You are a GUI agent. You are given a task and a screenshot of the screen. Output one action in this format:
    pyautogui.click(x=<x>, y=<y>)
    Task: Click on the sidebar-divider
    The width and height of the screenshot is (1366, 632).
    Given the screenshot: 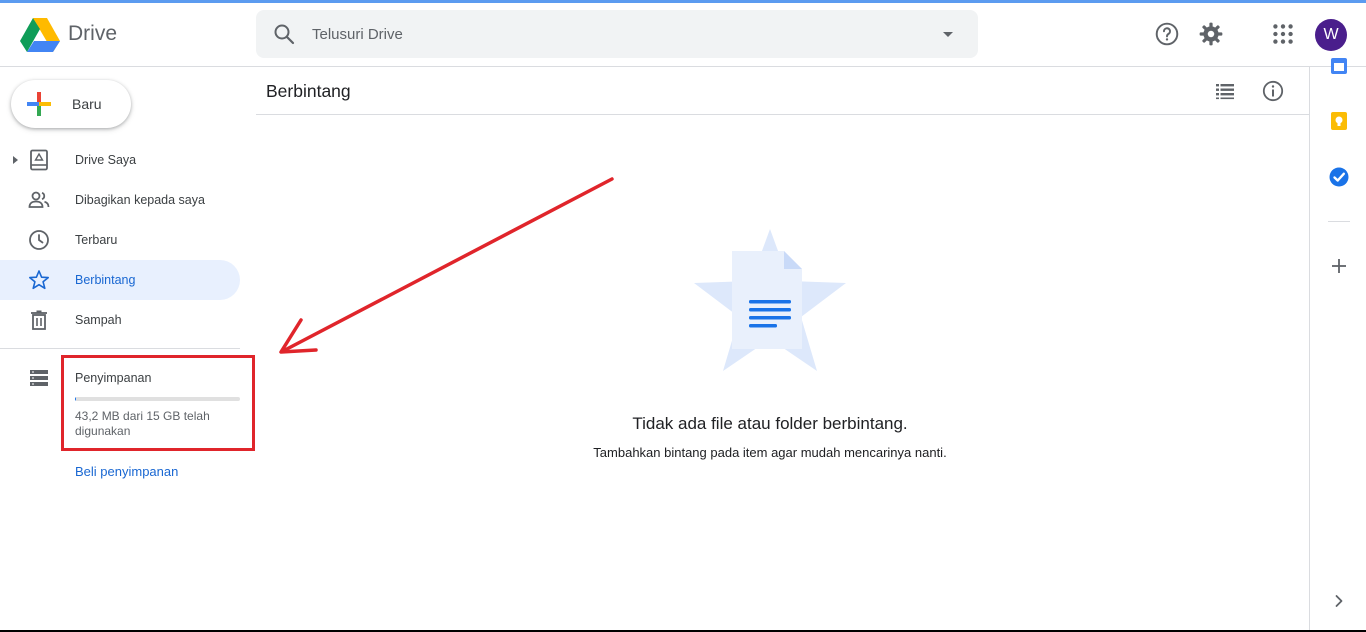 What is the action you would take?
    pyautogui.click(x=120, y=348)
    